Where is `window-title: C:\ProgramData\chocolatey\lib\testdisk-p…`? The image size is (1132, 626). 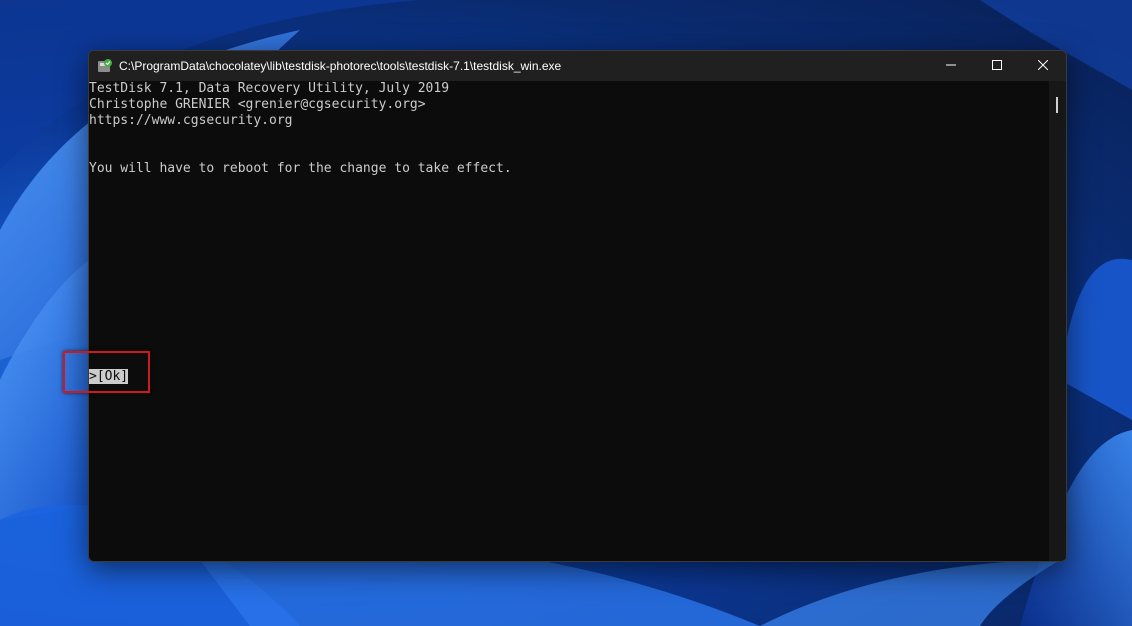
window-title: C:\ProgramData\chocolatey\lib\testdisk-p… is located at coordinates (340, 66).